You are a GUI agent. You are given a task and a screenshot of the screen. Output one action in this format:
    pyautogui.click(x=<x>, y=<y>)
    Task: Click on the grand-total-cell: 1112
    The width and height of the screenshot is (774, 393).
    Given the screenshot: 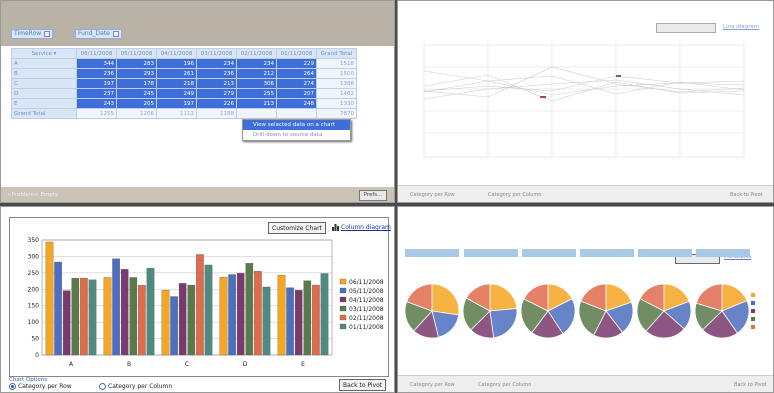 What is the action you would take?
    pyautogui.click(x=176, y=113)
    